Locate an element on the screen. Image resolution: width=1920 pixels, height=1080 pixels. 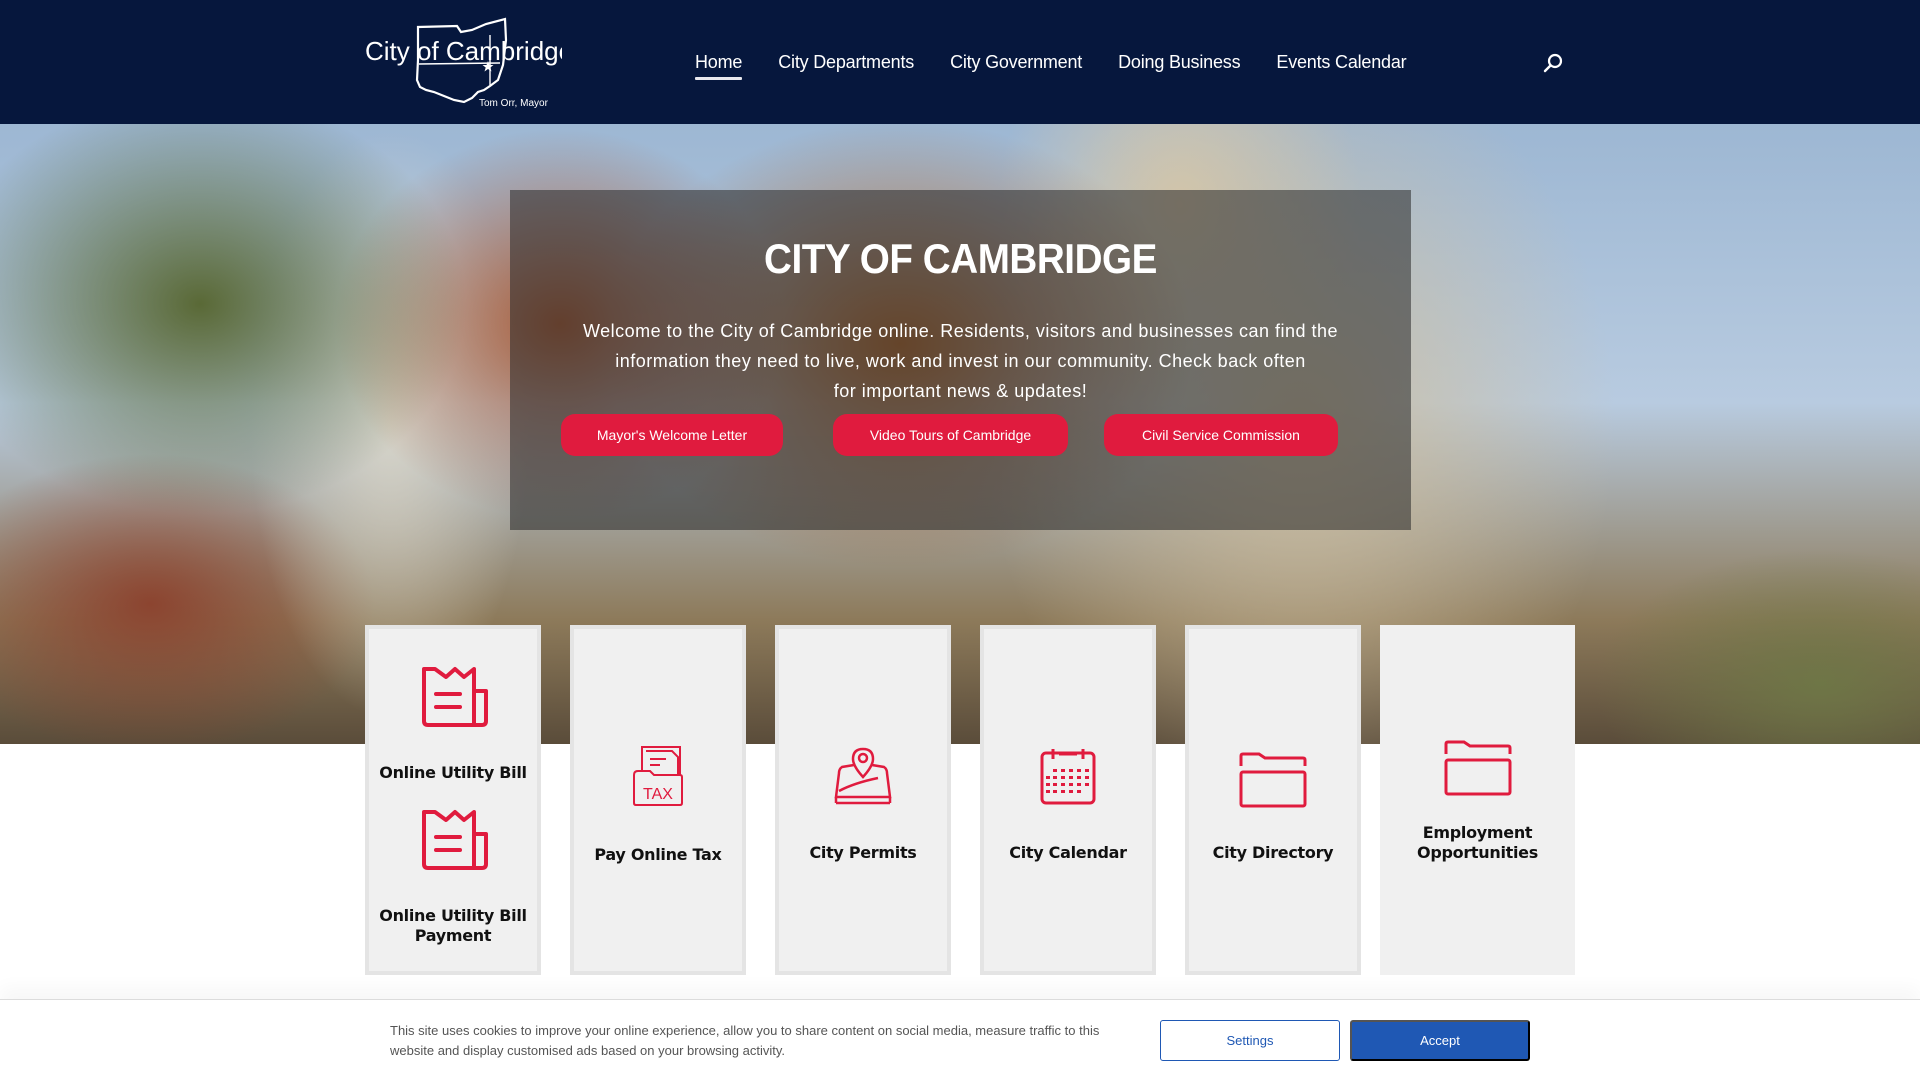
map-pin-icon is located at coordinates (863, 776).